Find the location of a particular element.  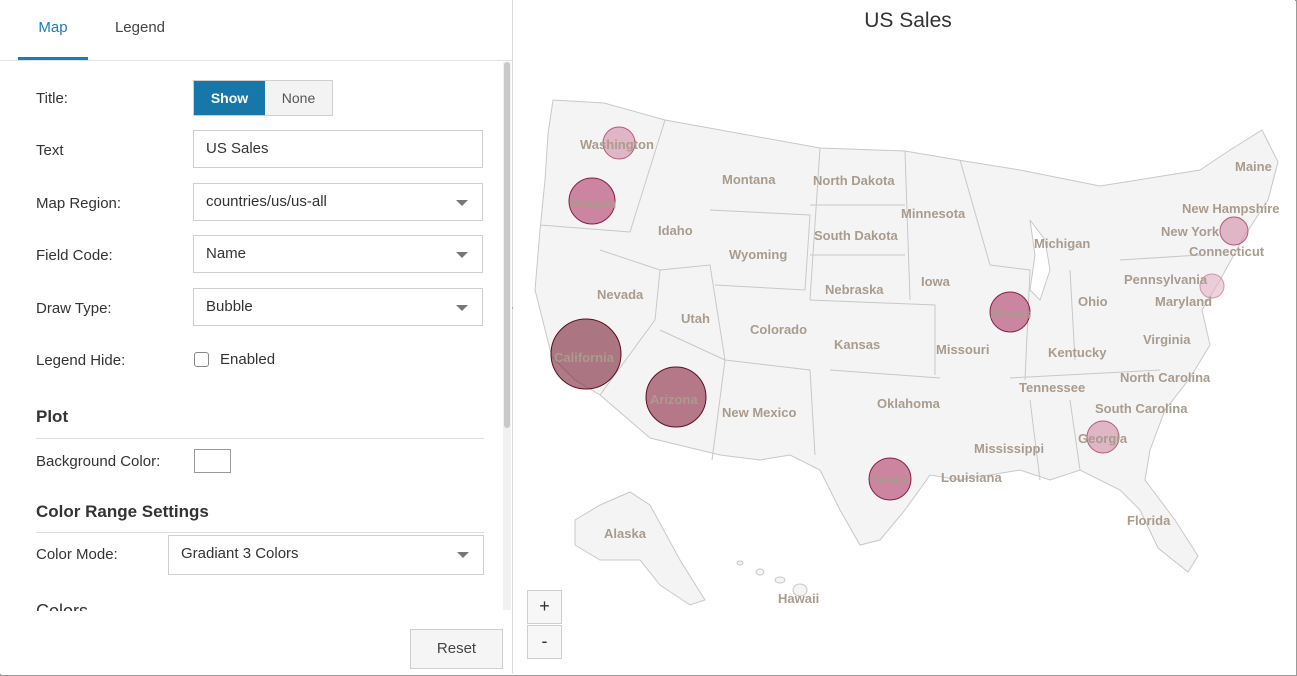

legend-hide-checkbox-label: Enabled is located at coordinates (247, 359).